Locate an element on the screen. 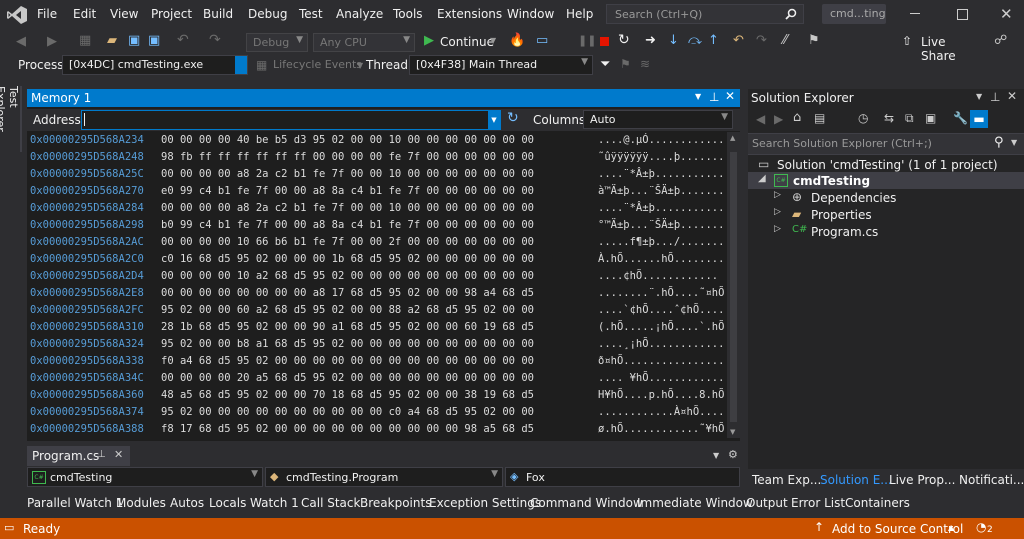  step-back-icon: ↶ is located at coordinates (738, 40).